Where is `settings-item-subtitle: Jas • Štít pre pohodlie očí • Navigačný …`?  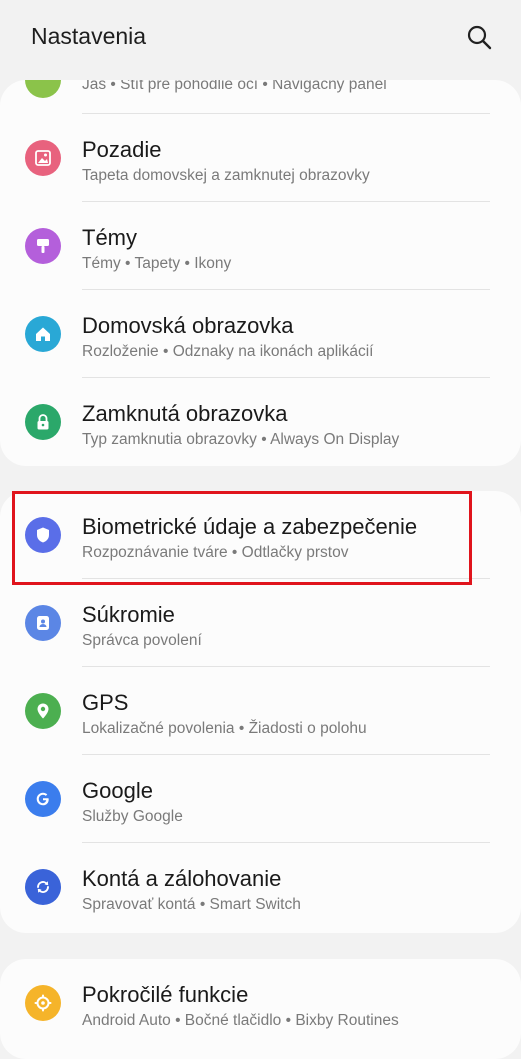
settings-item-subtitle: Jas • Štít pre pohodlie očí • Navigačný … is located at coordinates (234, 86).